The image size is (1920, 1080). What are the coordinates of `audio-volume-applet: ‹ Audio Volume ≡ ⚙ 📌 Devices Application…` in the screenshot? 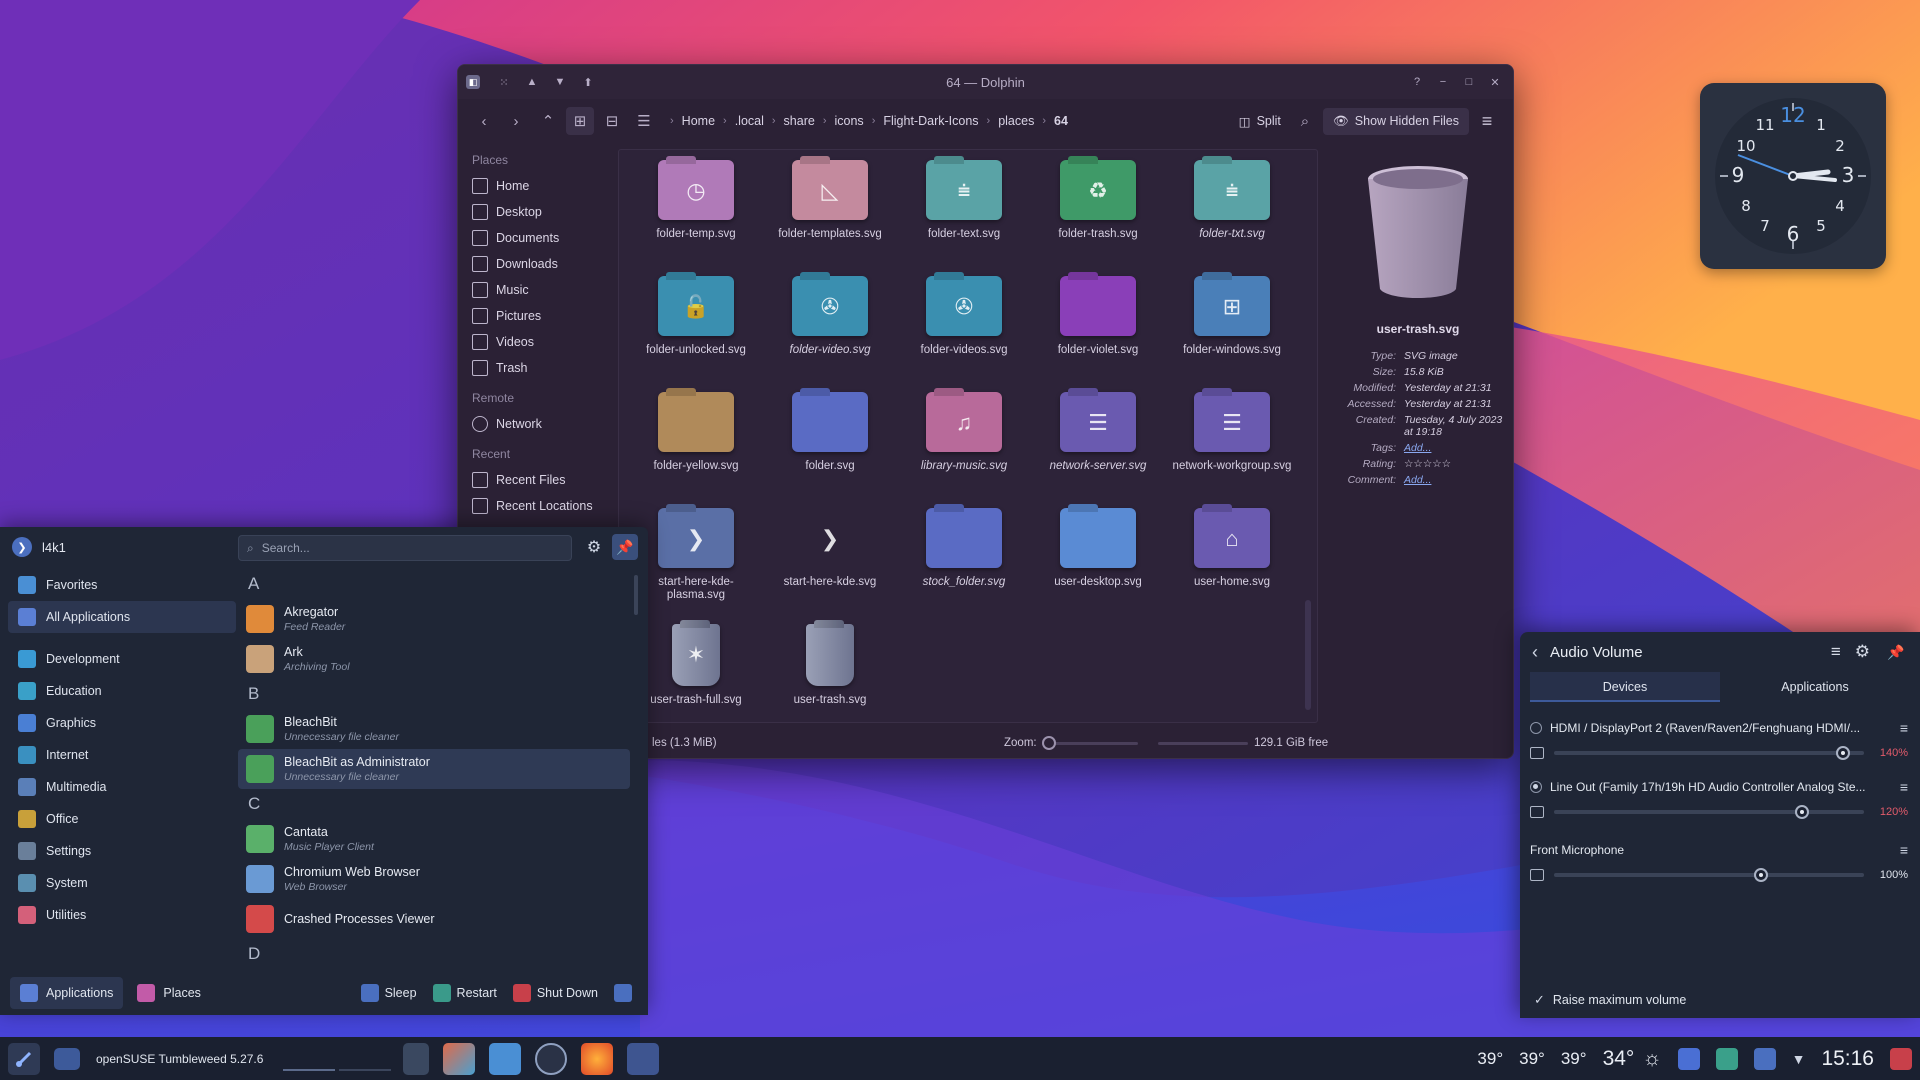 It's located at (1720, 825).